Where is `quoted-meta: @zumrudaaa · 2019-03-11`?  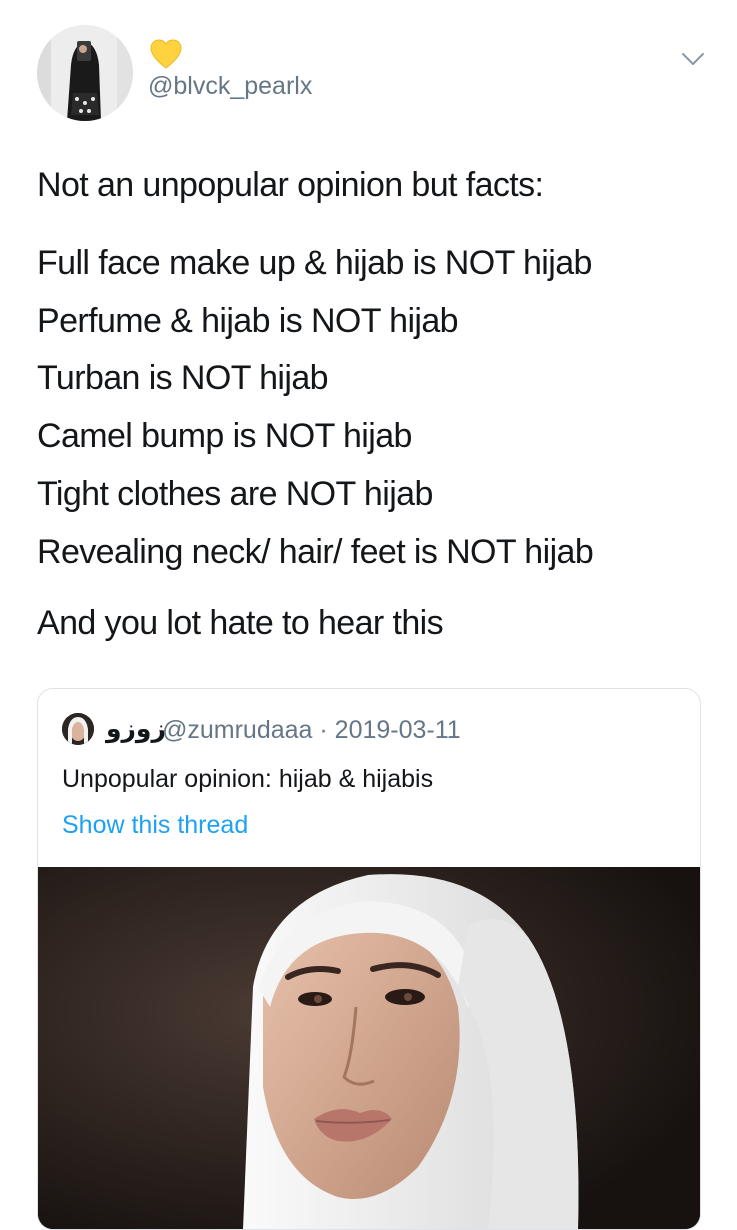 quoted-meta: @zumrudaaa · 2019-03-11 is located at coordinates (311, 730).